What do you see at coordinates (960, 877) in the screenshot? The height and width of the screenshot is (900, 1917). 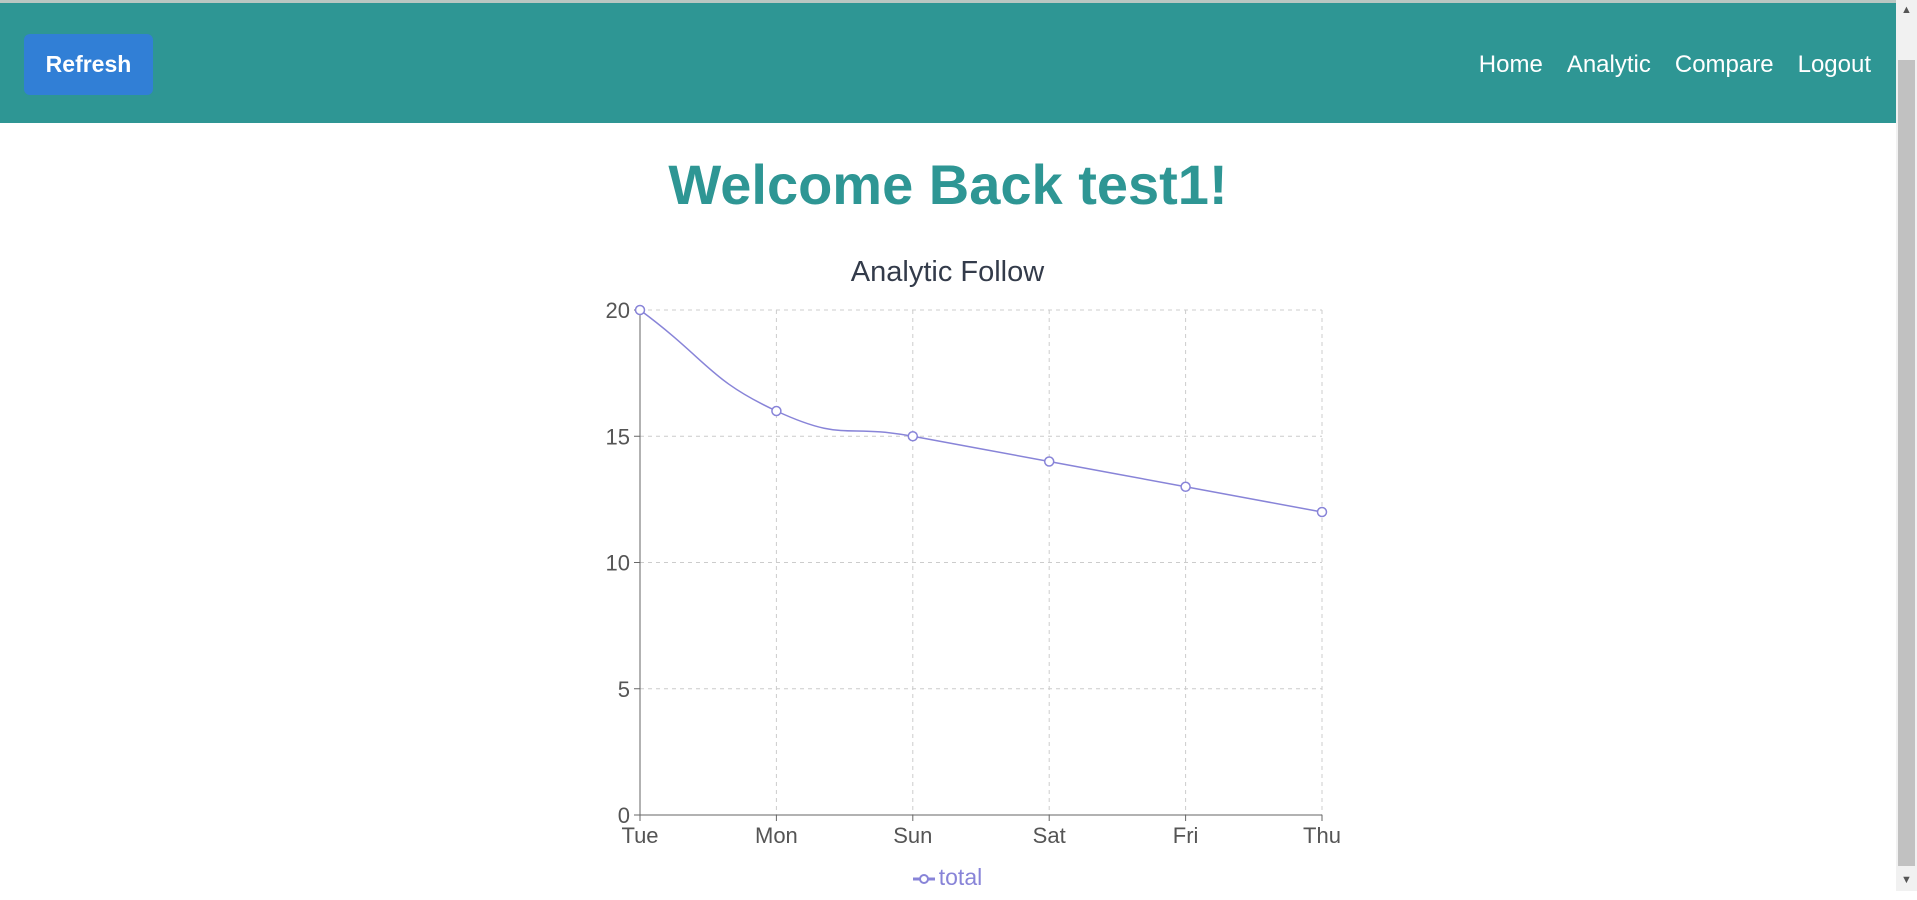 I see `legend-label-total: total` at bounding box center [960, 877].